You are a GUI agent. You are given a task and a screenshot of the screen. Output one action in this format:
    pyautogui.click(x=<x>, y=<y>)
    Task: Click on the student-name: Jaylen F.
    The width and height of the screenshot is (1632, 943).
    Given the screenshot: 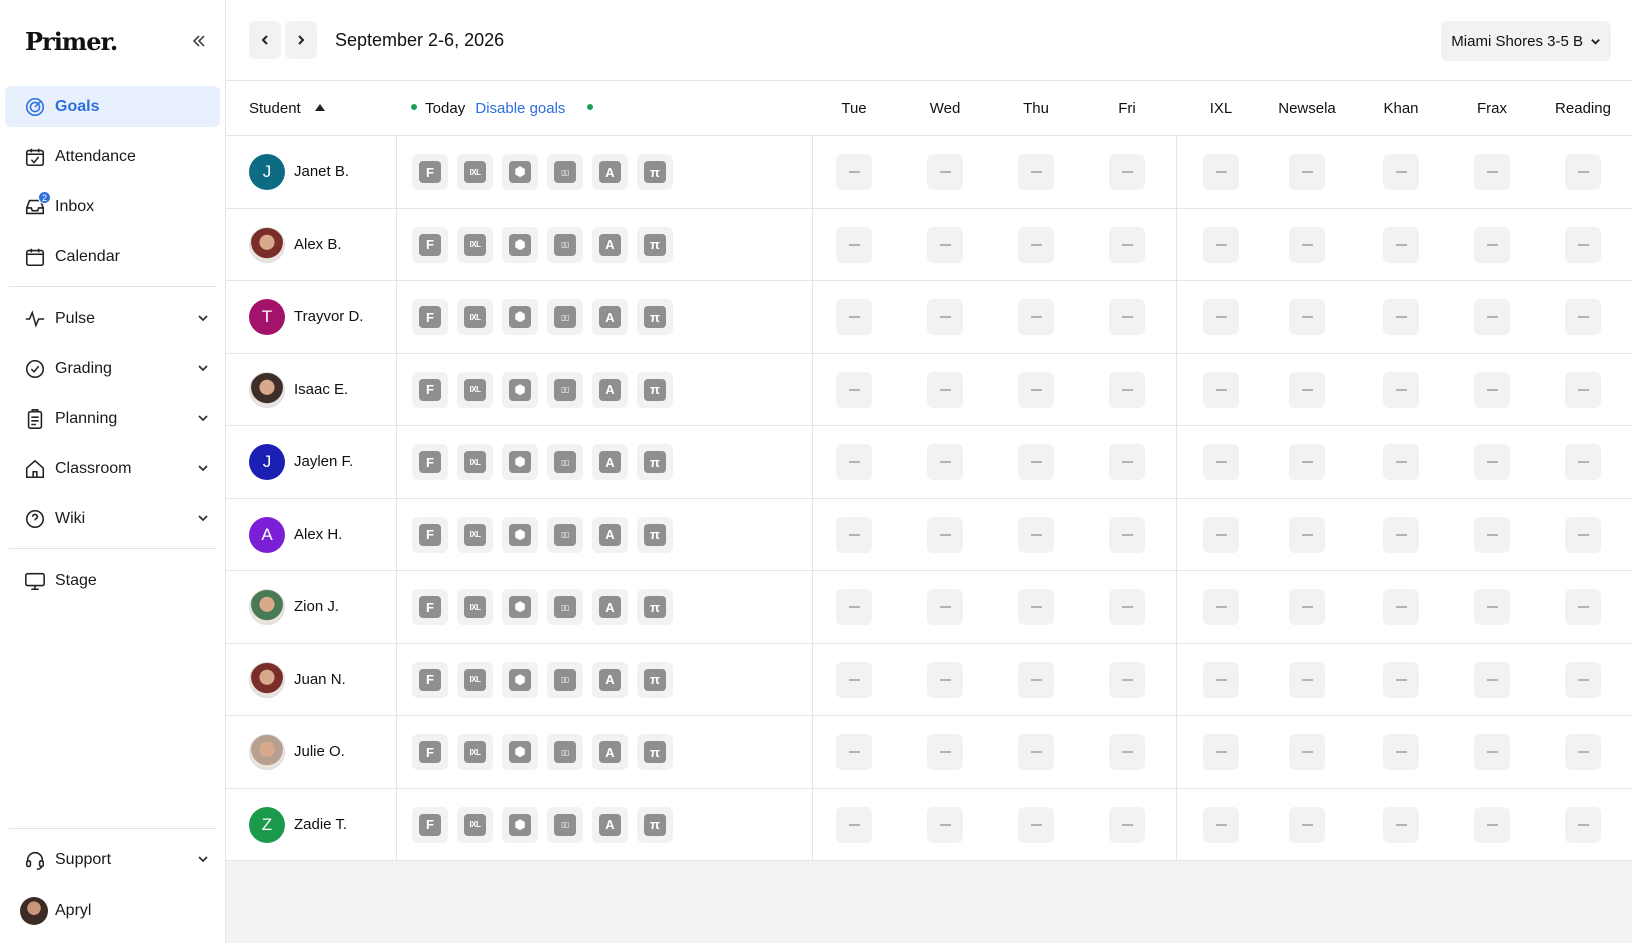 What is the action you would take?
    pyautogui.click(x=323, y=461)
    